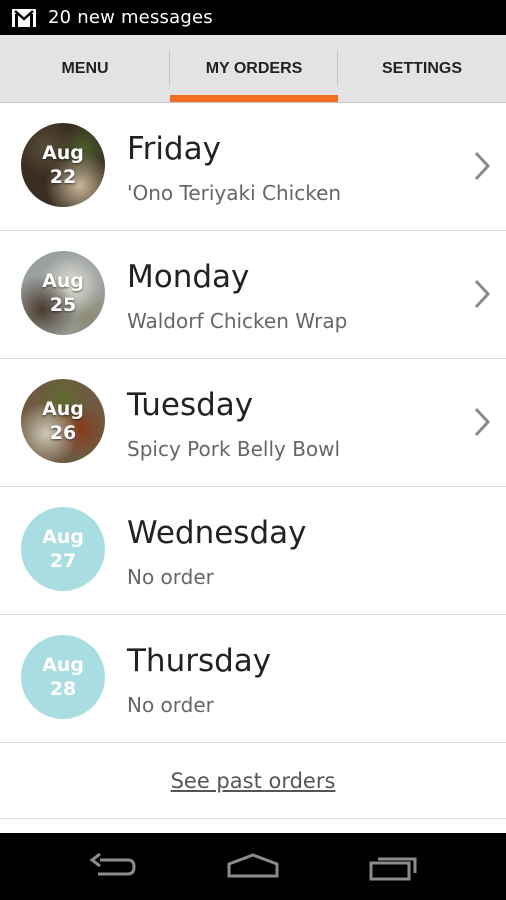 This screenshot has width=506, height=900. I want to click on date-badge: Aug 25, so click(63, 293).